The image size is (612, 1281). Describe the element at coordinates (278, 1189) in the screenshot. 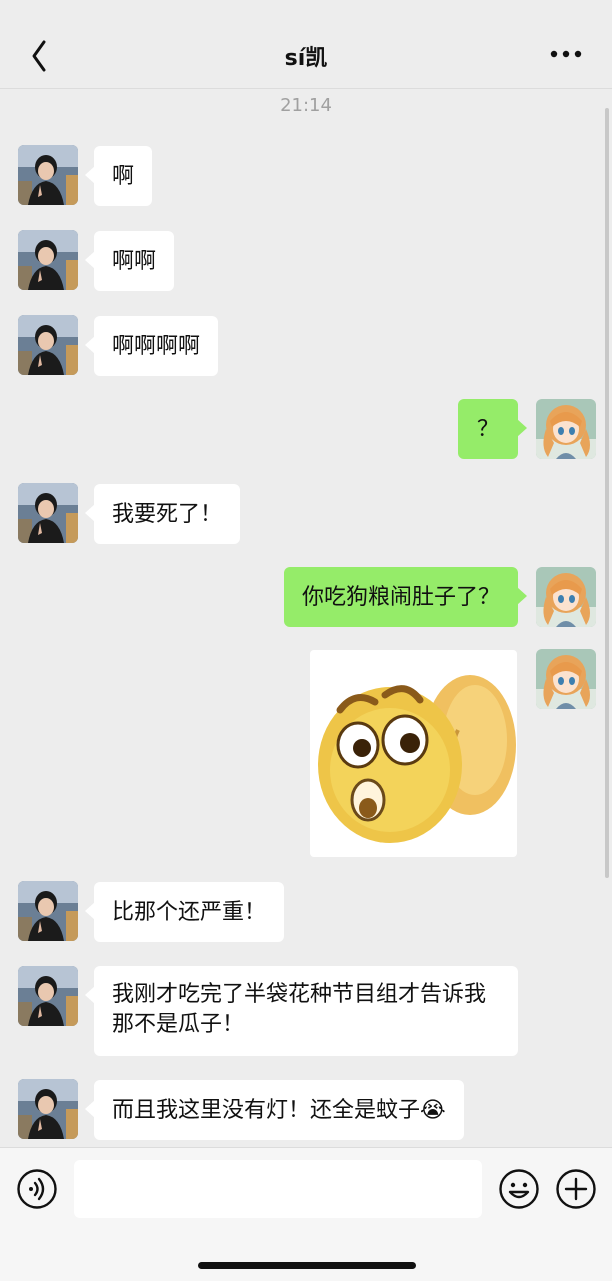

I see `message-text-input` at that location.